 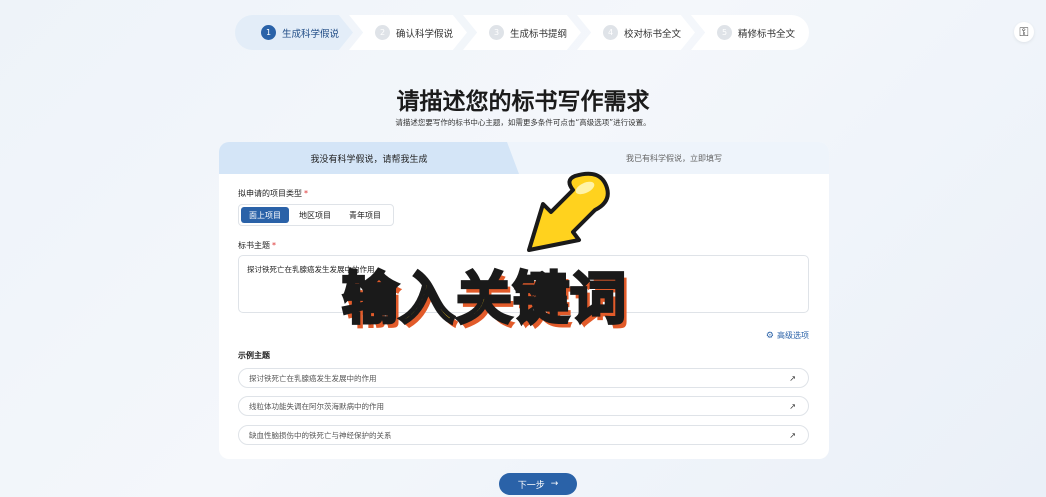 I want to click on overlay-caption: 输入关键词, so click(x=484, y=299).